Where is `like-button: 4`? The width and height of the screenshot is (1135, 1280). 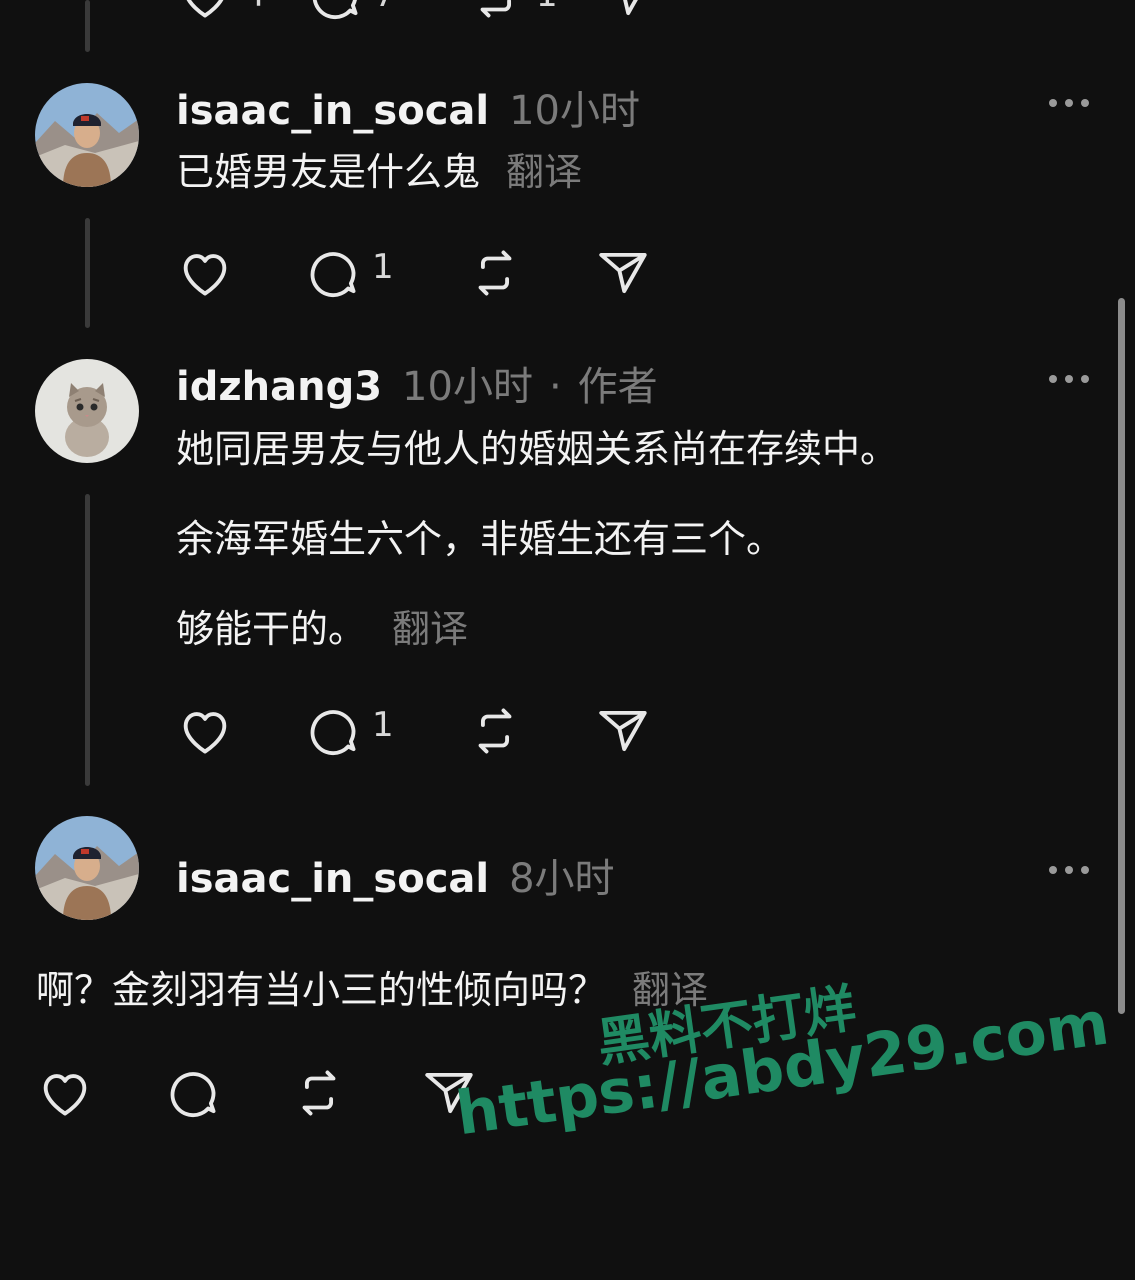
like-button: 4 is located at coordinates (221, 12).